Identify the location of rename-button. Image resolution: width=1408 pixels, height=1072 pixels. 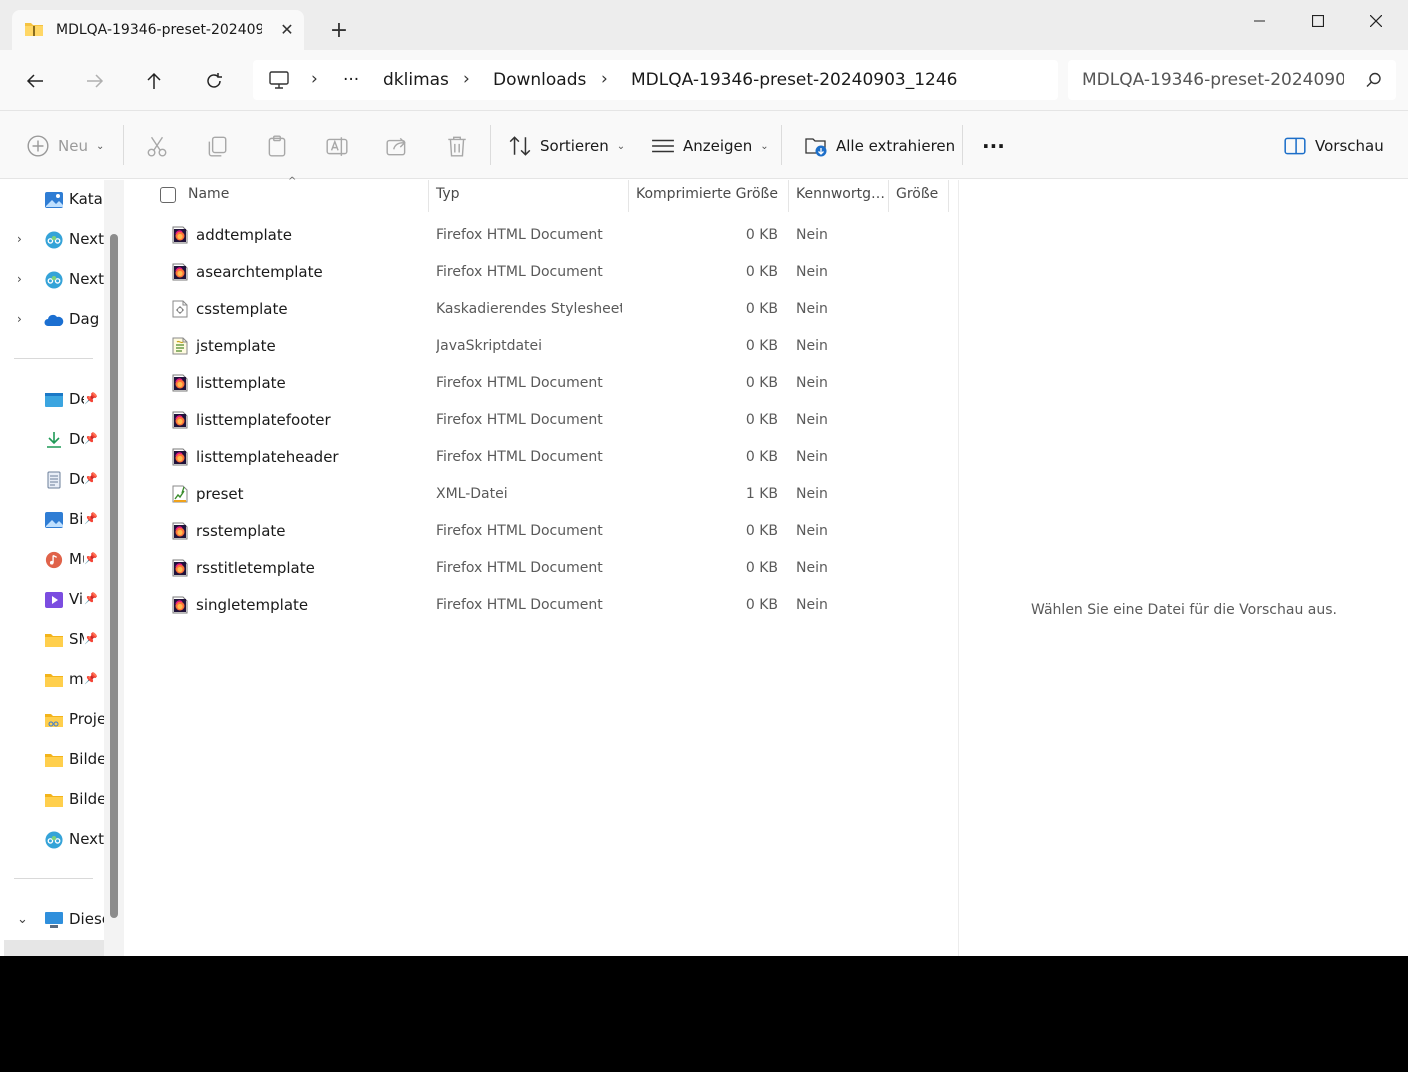
(337, 146).